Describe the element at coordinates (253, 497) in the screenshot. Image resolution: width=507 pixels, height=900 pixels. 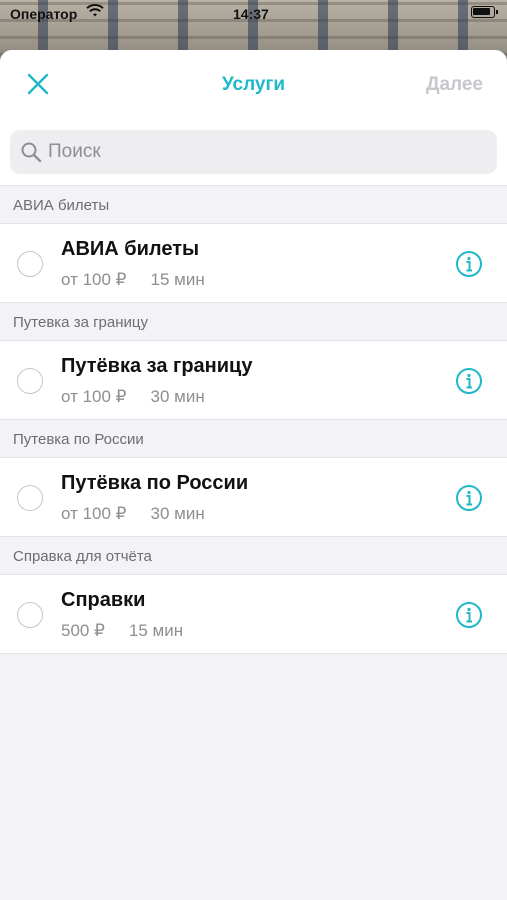
I see `service-row-russia: Путёвка по России от 100 ₽ 30 мин` at that location.